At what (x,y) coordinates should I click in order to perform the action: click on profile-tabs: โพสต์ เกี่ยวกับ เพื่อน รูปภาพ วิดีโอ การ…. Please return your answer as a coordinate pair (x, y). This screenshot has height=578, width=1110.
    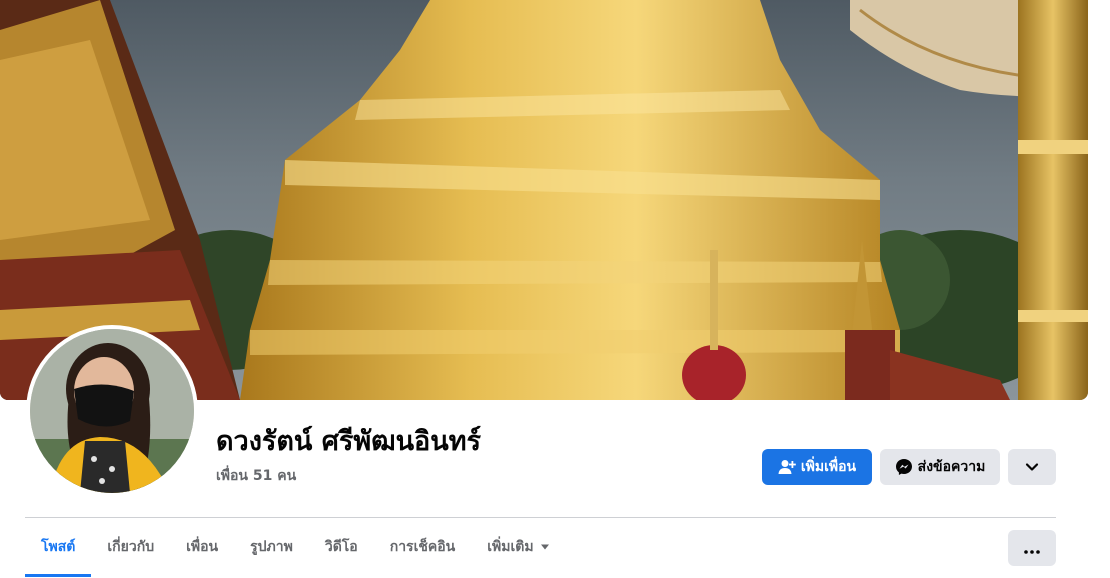
    Looking at the image, I should click on (295, 548).